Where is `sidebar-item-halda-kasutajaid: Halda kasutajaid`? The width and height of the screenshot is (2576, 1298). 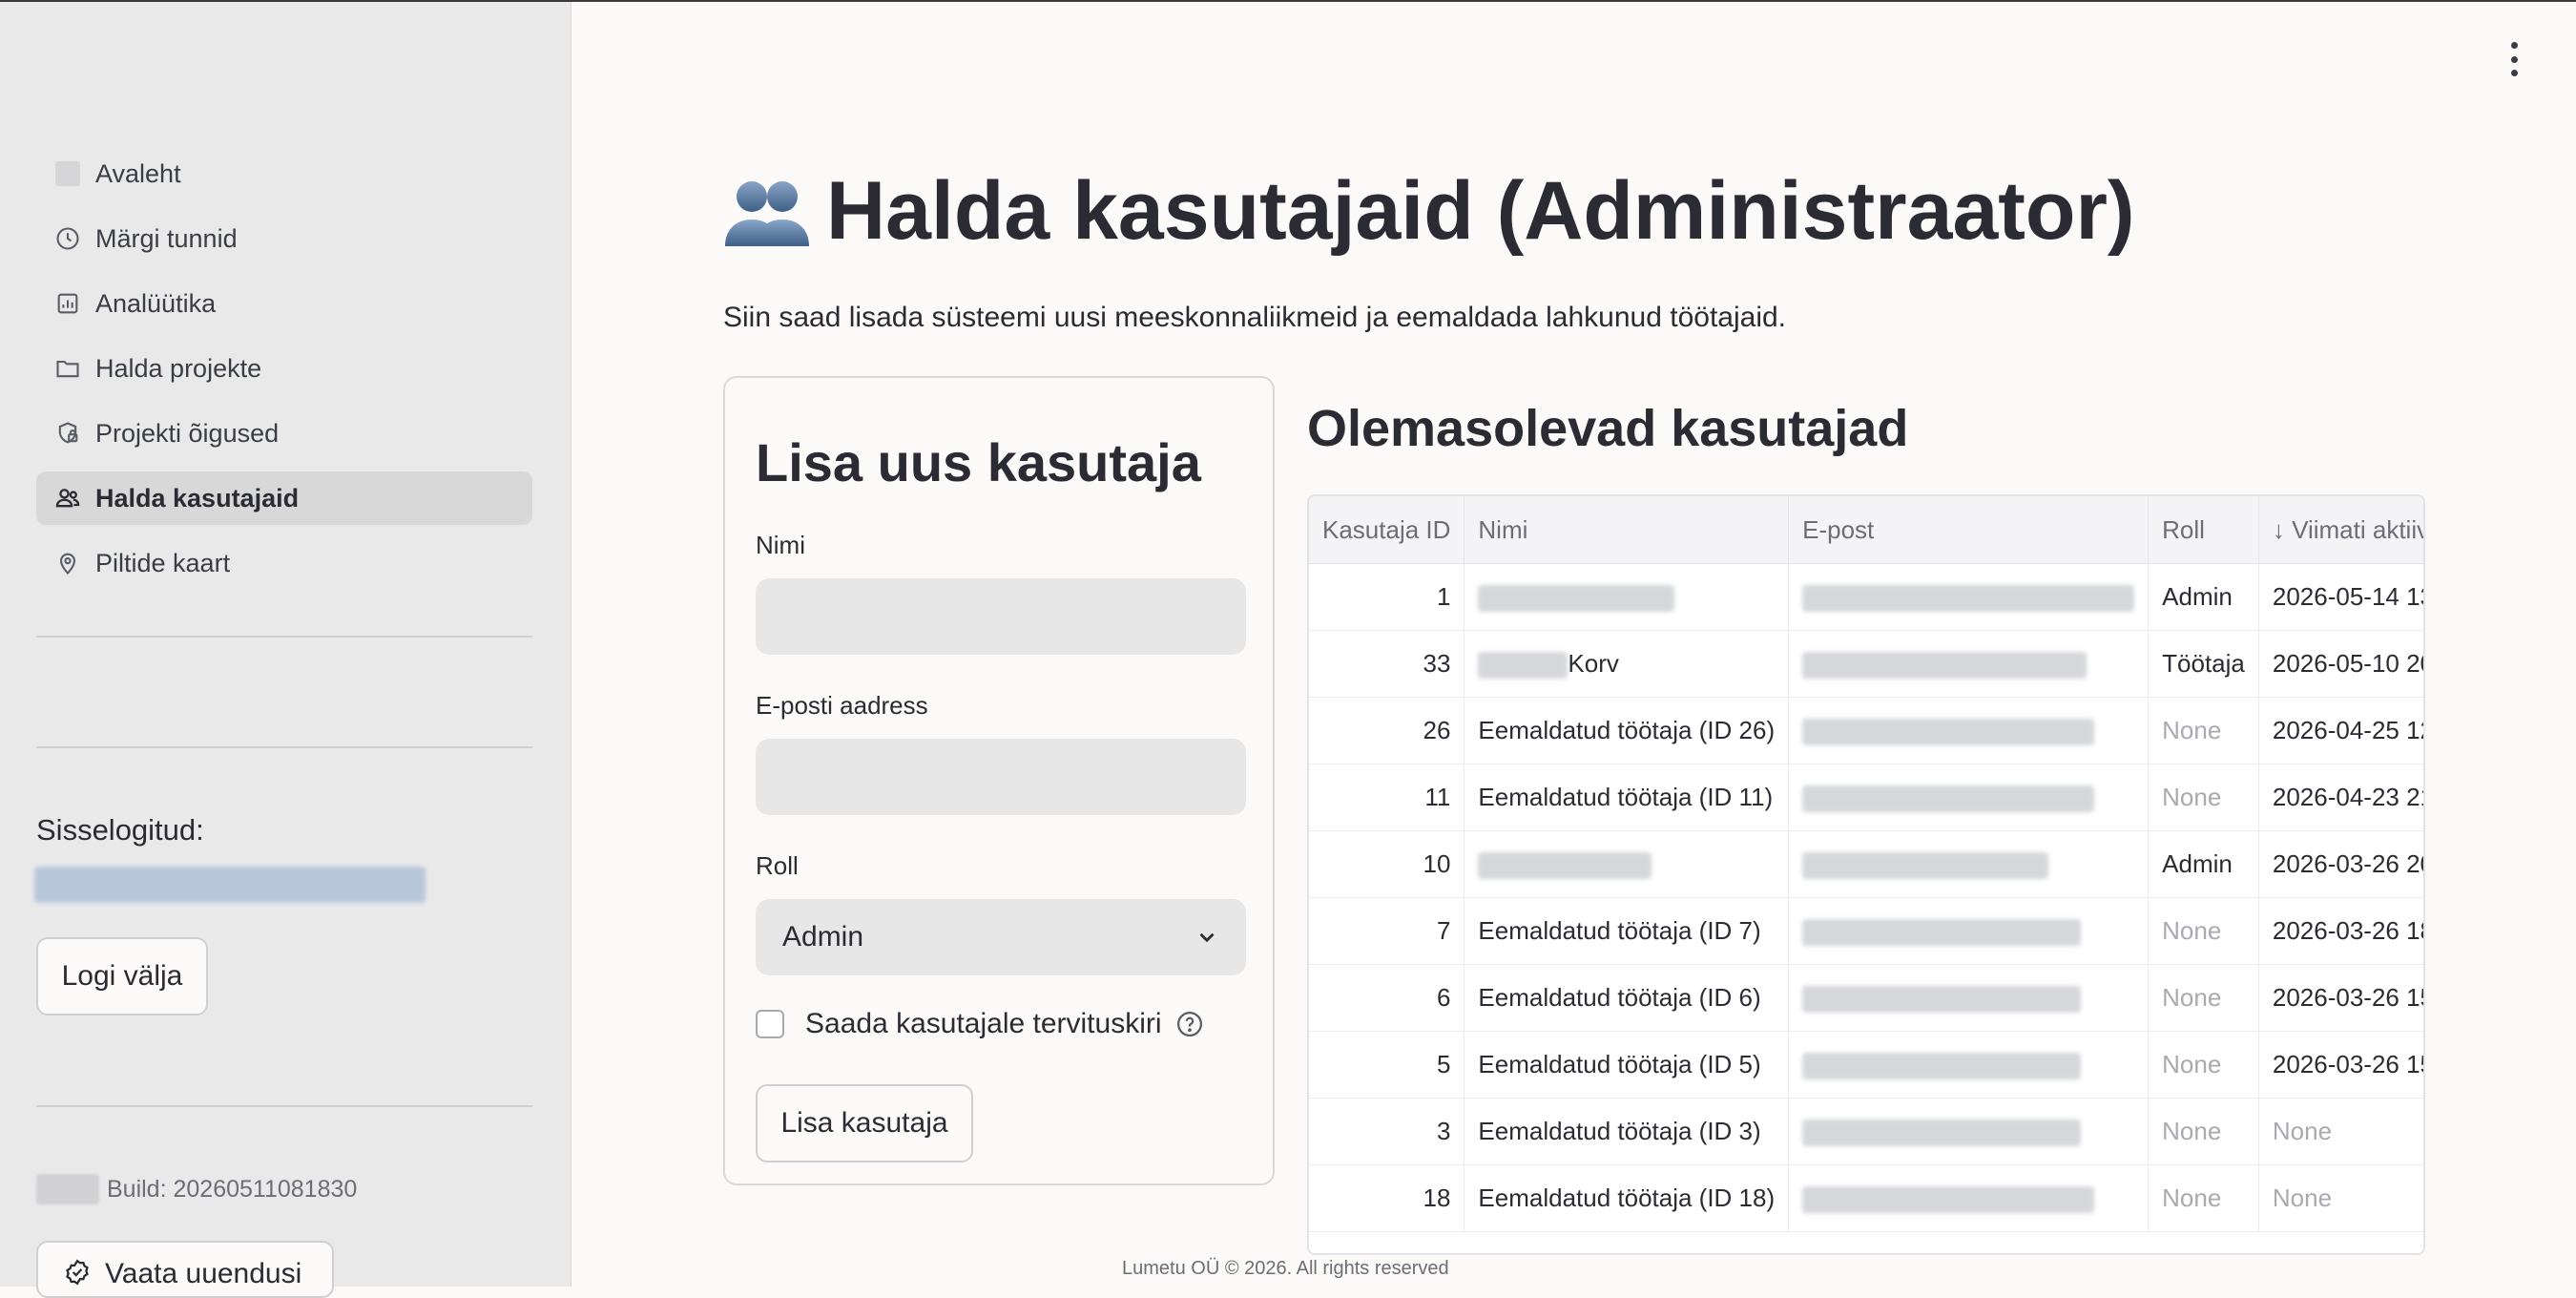
sidebar-item-halda-kasutajaid: Halda kasutajaid is located at coordinates (284, 498).